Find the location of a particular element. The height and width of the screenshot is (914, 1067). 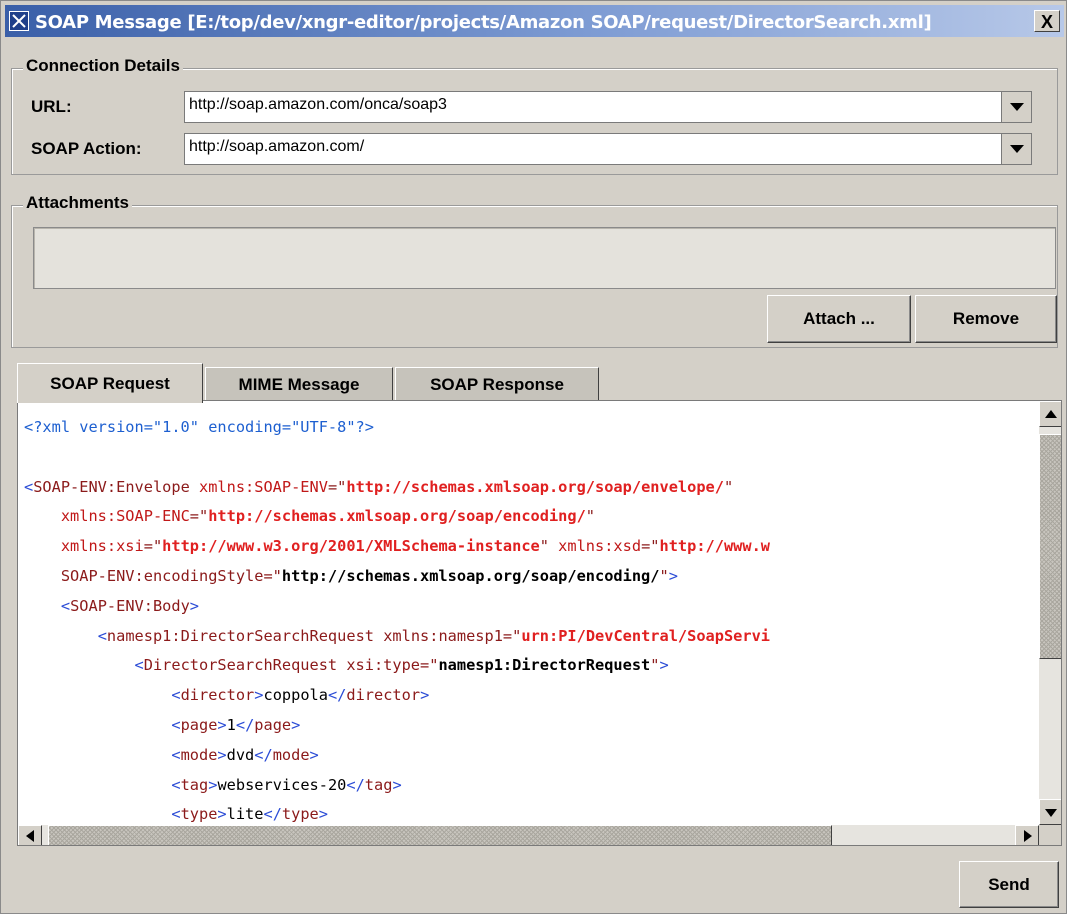

tab-mime-message: MIME Message is located at coordinates (299, 384).